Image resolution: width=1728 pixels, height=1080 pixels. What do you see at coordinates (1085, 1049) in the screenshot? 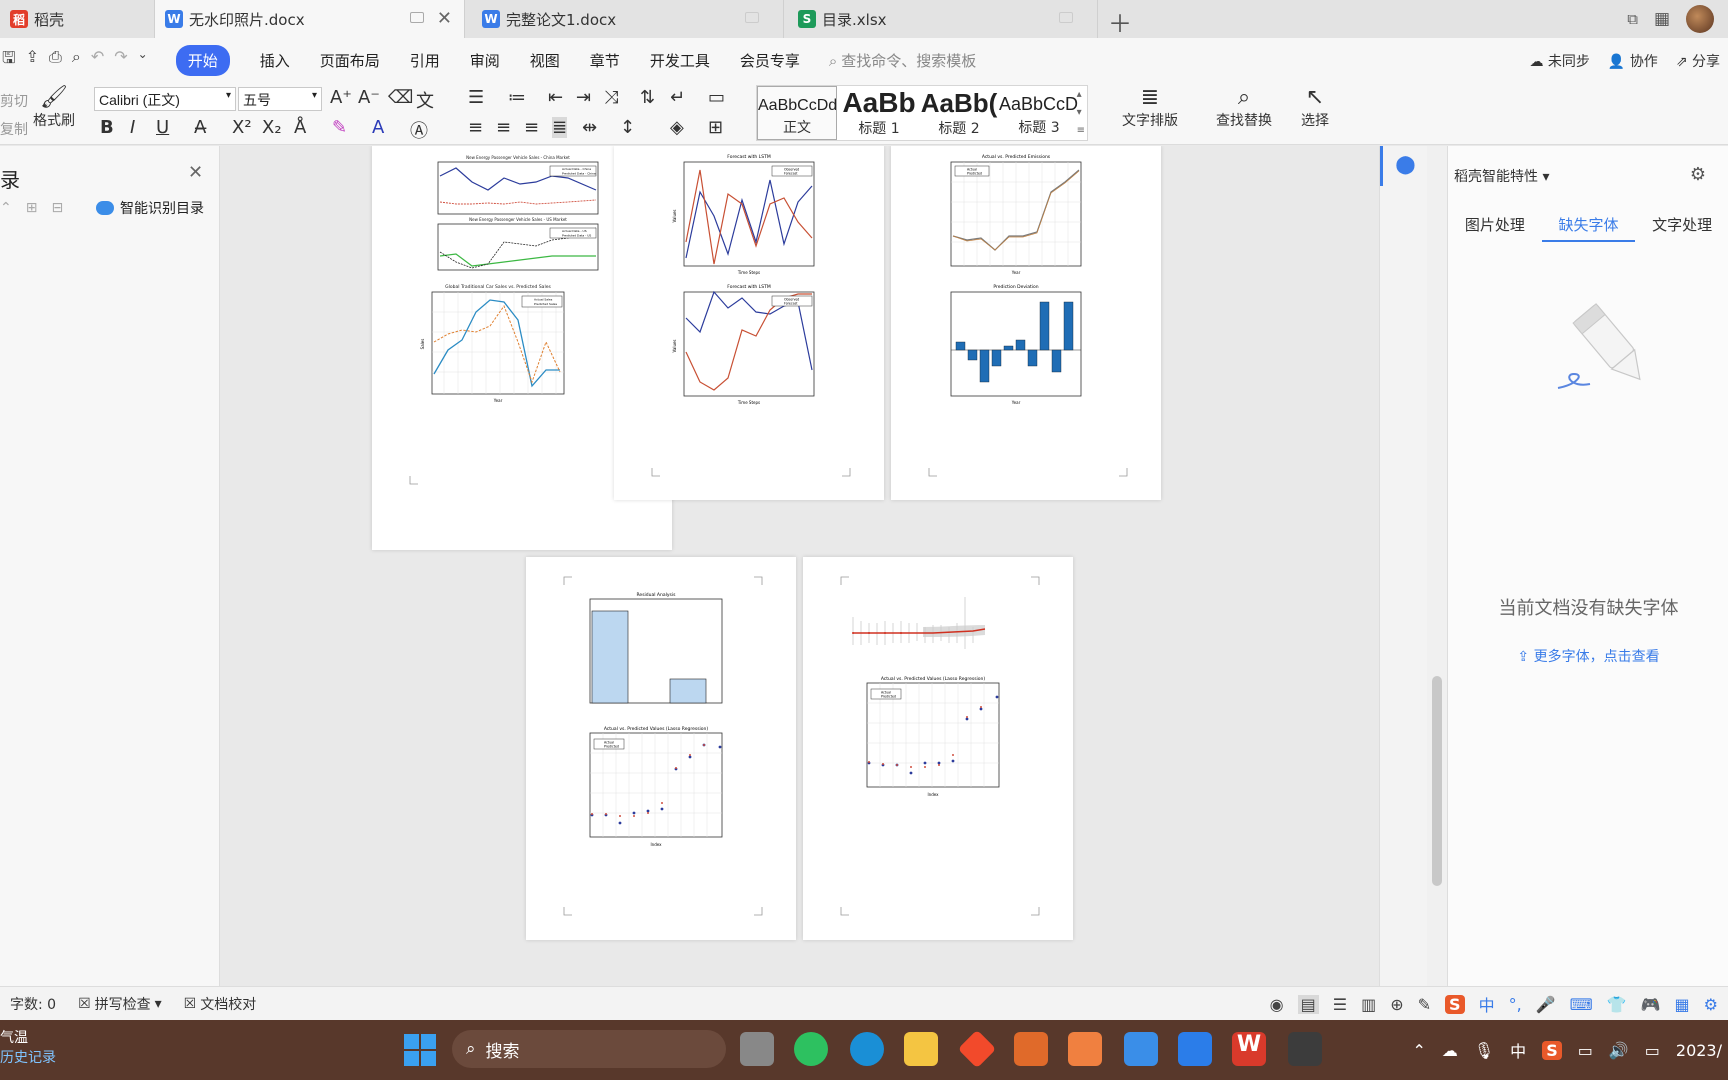
I see `app-orange-icon` at bounding box center [1085, 1049].